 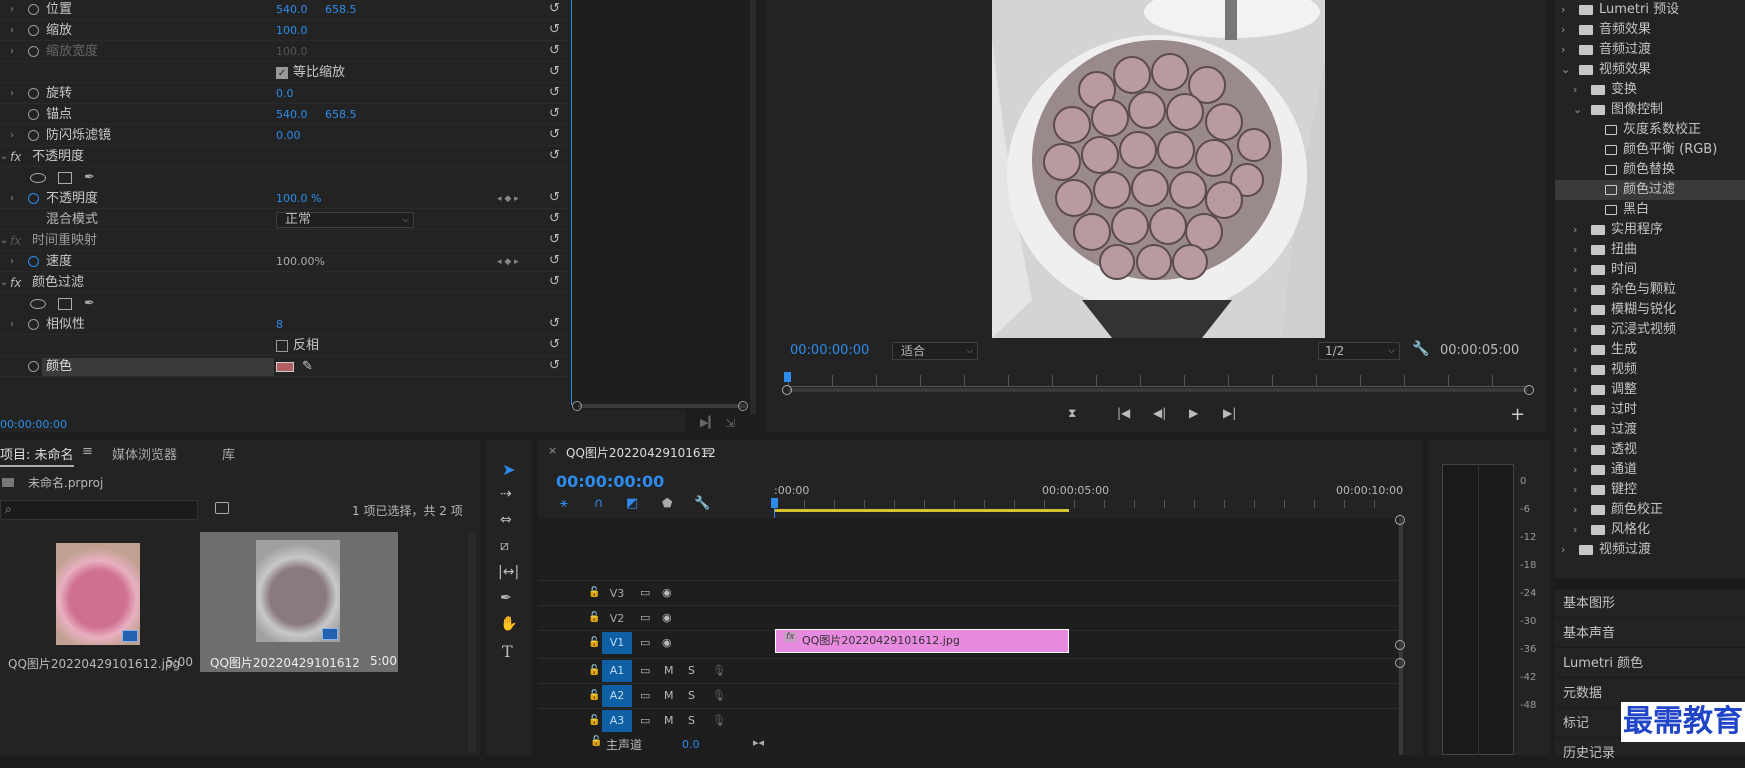 What do you see at coordinates (341, 115) in the screenshot?
I see `property-value-2: 658.5` at bounding box center [341, 115].